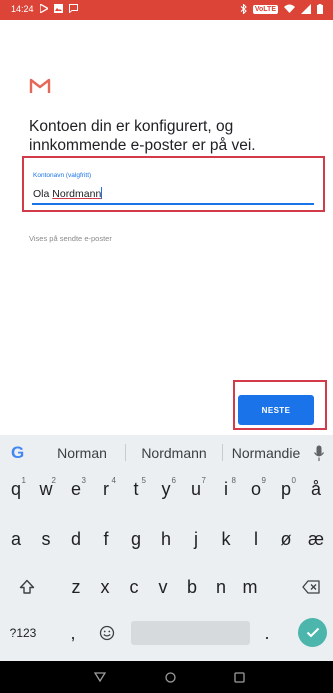 The height and width of the screenshot is (693, 333). I want to click on key-label: f, so click(106, 538).